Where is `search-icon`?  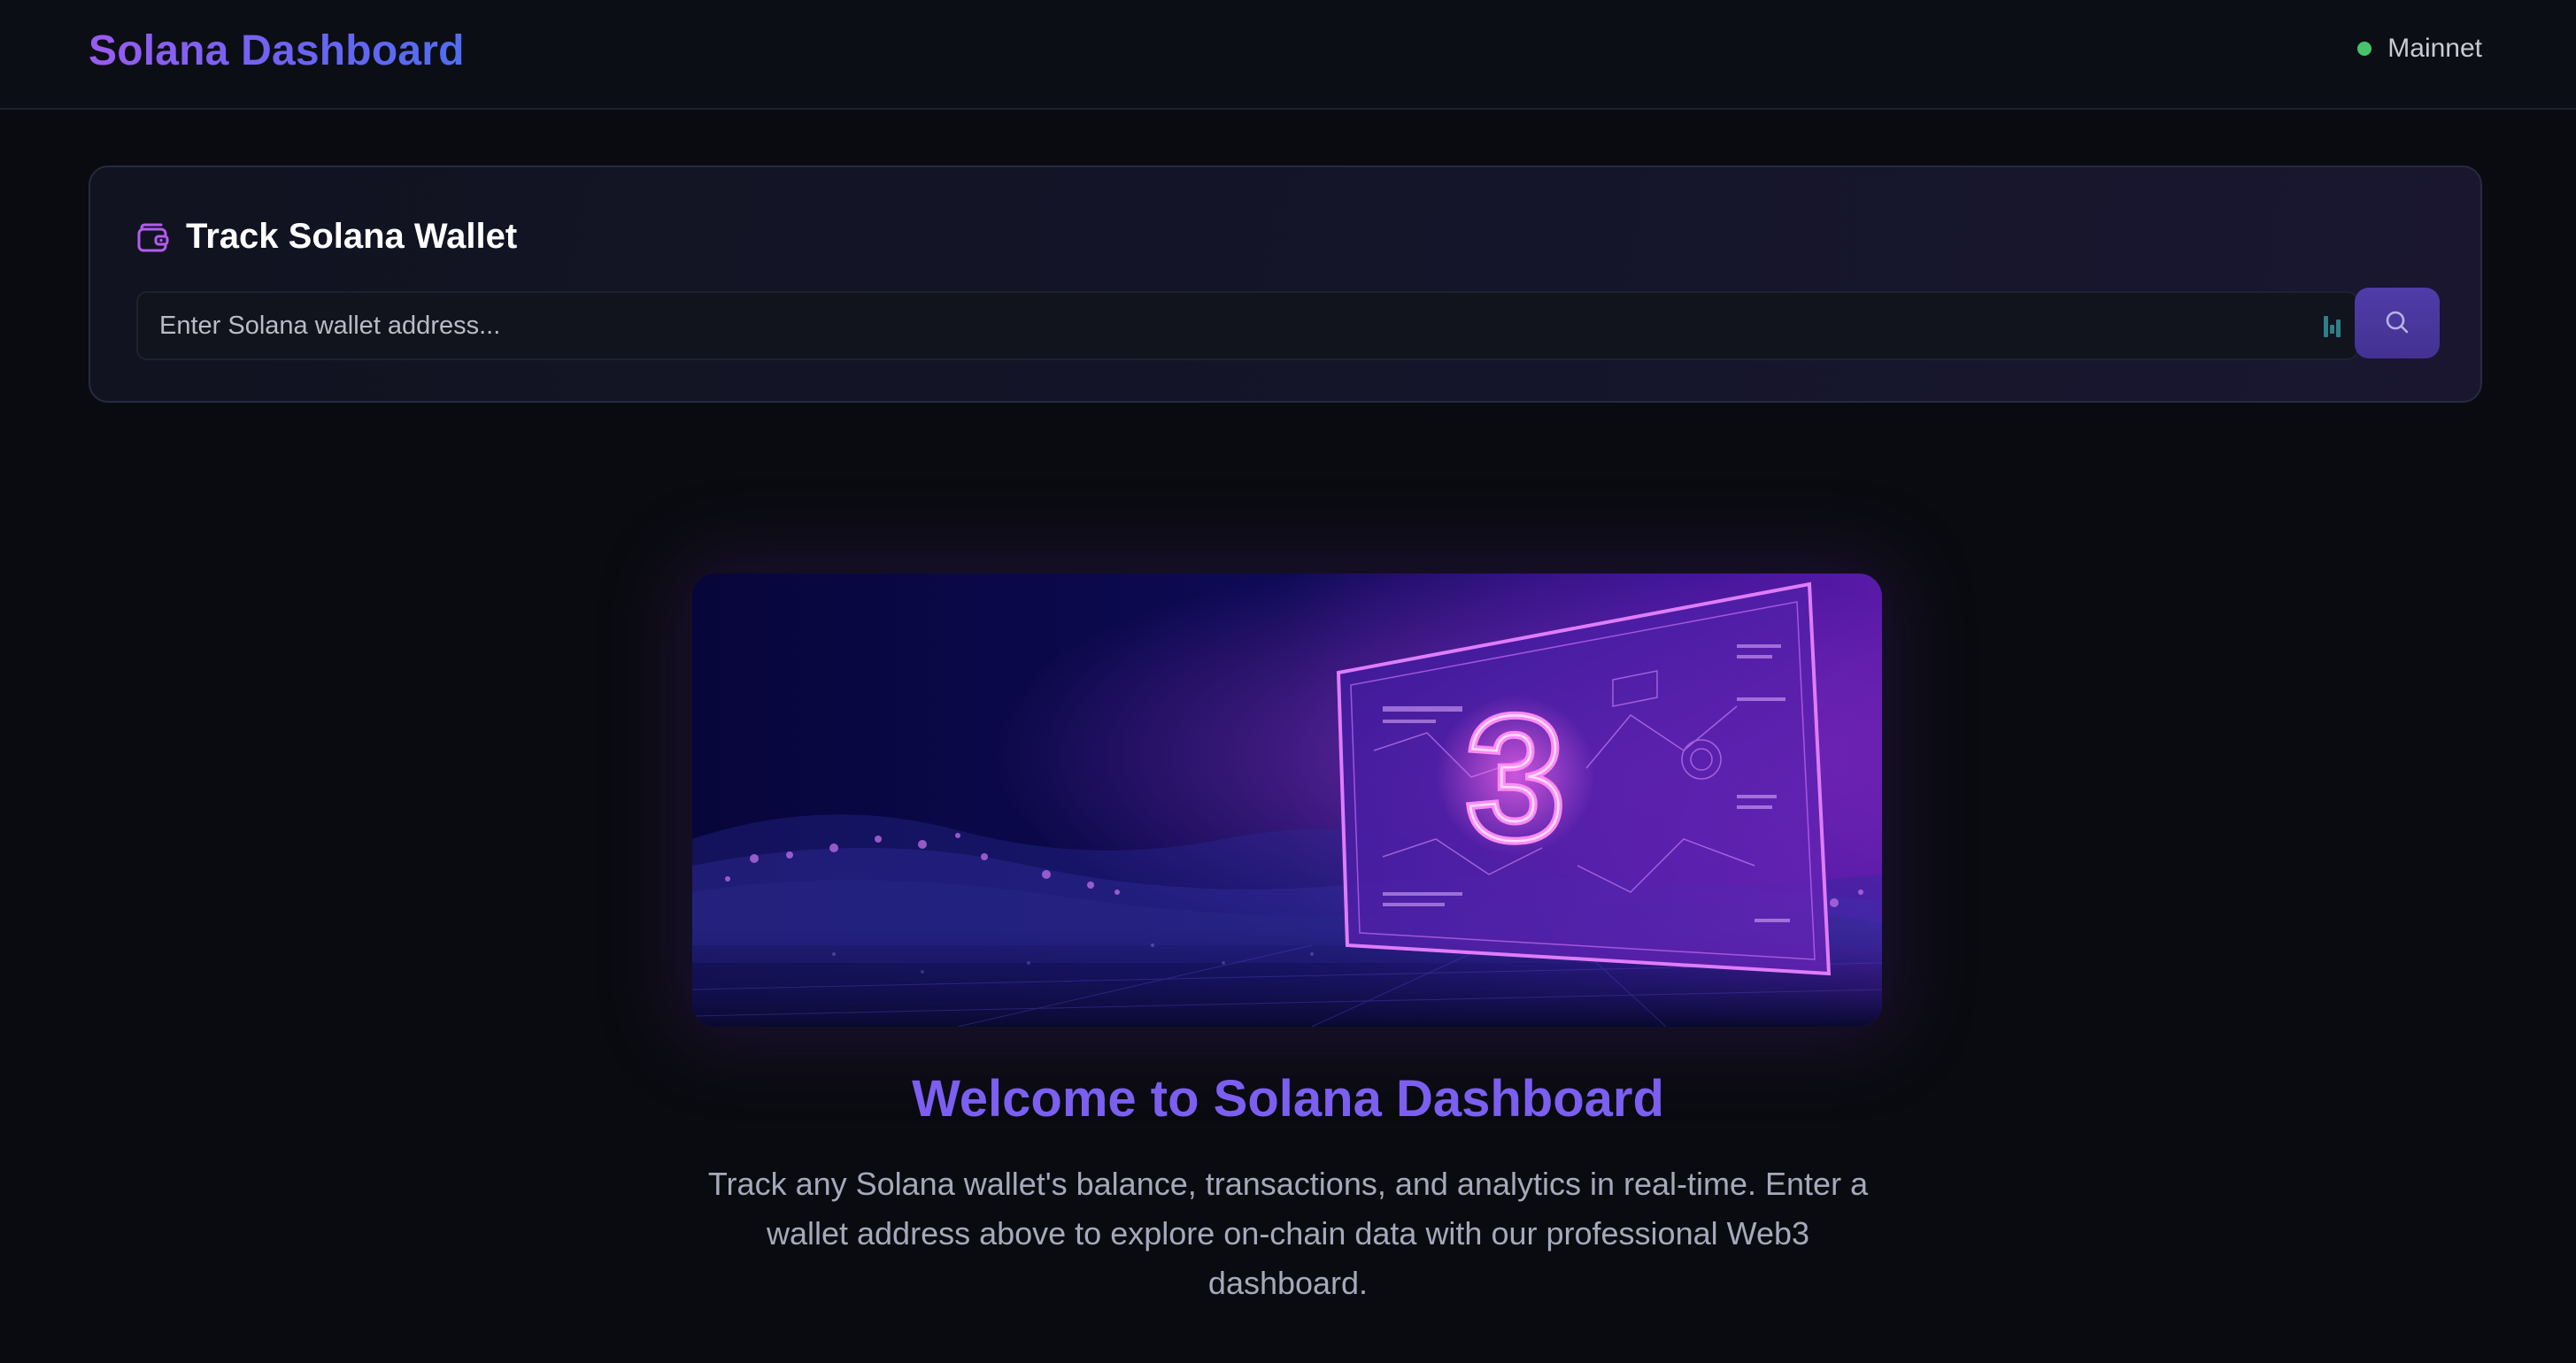 search-icon is located at coordinates (2397, 324).